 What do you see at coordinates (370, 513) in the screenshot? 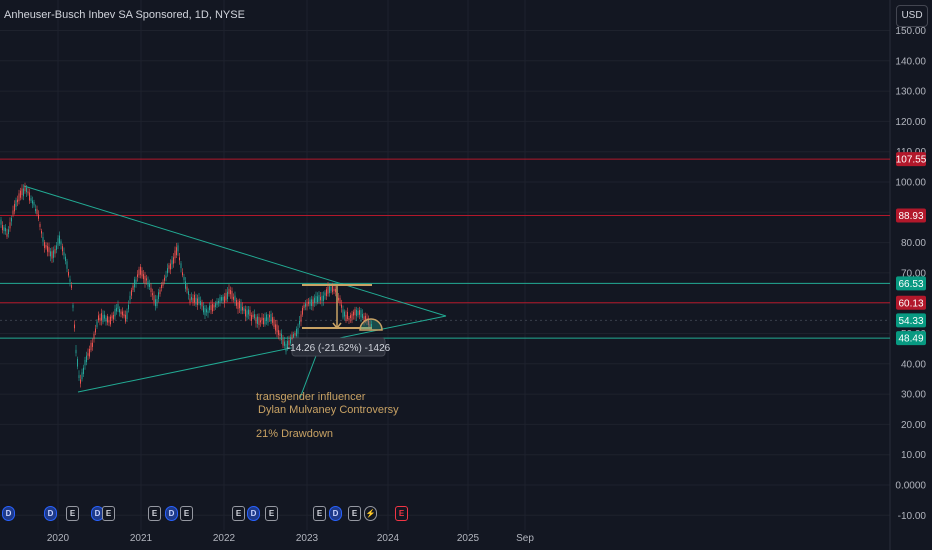
I see `split-event-icon: ⚡` at bounding box center [370, 513].